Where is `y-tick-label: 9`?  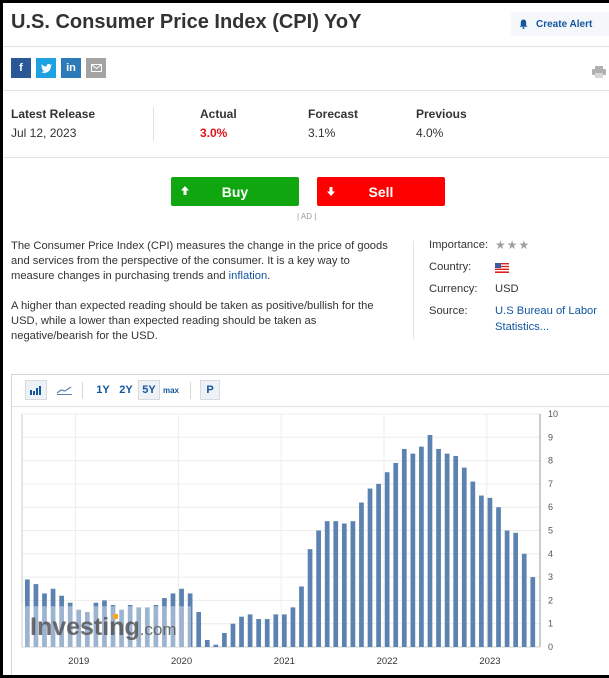
y-tick-label: 9 is located at coordinates (550, 437).